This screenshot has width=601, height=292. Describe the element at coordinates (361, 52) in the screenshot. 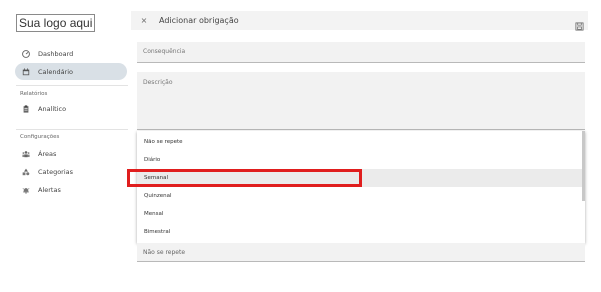

I see `consequence-field: Consequência` at that location.